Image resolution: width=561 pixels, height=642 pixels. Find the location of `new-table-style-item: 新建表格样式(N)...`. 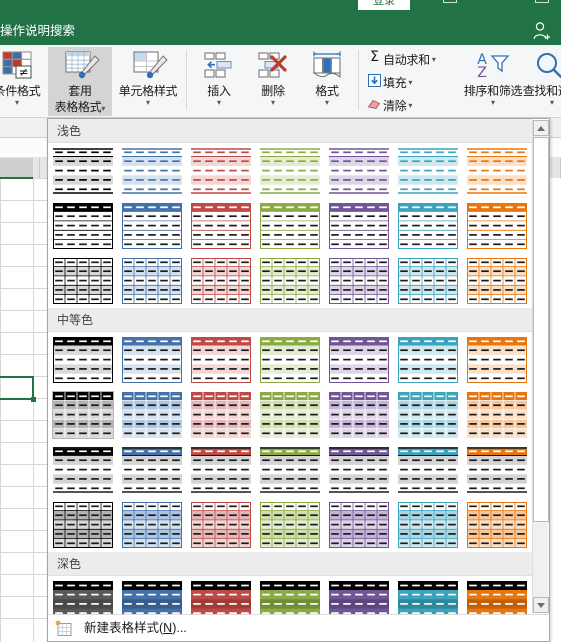

new-table-style-item: 新建表格样式(N)... is located at coordinates (298, 627).